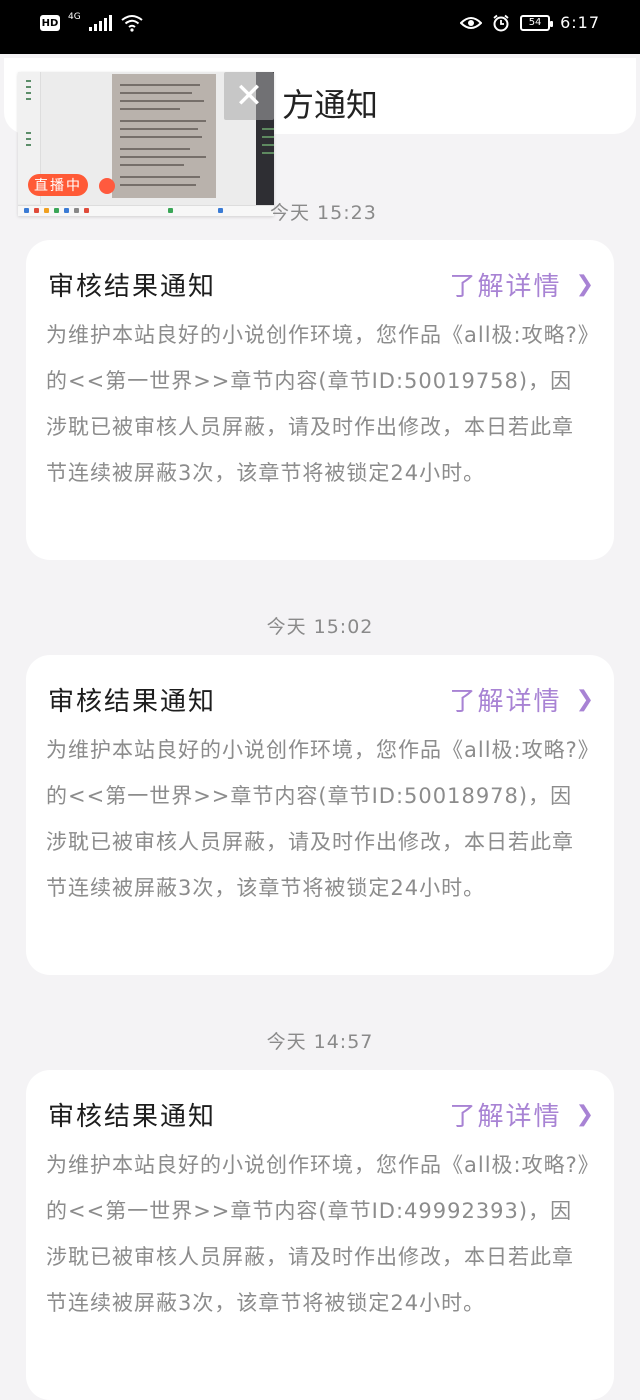 Image resolution: width=640 pixels, height=1400 pixels. What do you see at coordinates (58, 185) in the screenshot?
I see `live-badge: 直播中` at bounding box center [58, 185].